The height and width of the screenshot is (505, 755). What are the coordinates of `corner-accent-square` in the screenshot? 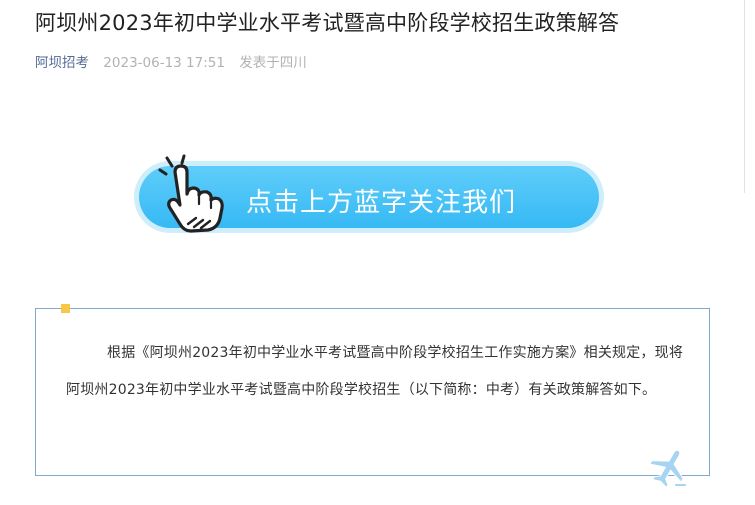 It's located at (65, 308).